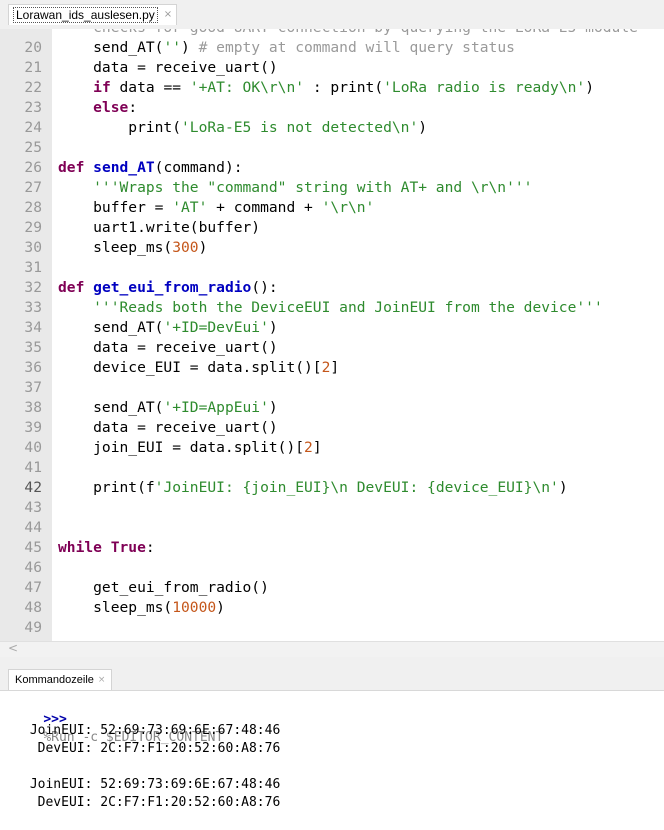 This screenshot has width=664, height=830. What do you see at coordinates (33, 467) in the screenshot?
I see `line-number: 41` at bounding box center [33, 467].